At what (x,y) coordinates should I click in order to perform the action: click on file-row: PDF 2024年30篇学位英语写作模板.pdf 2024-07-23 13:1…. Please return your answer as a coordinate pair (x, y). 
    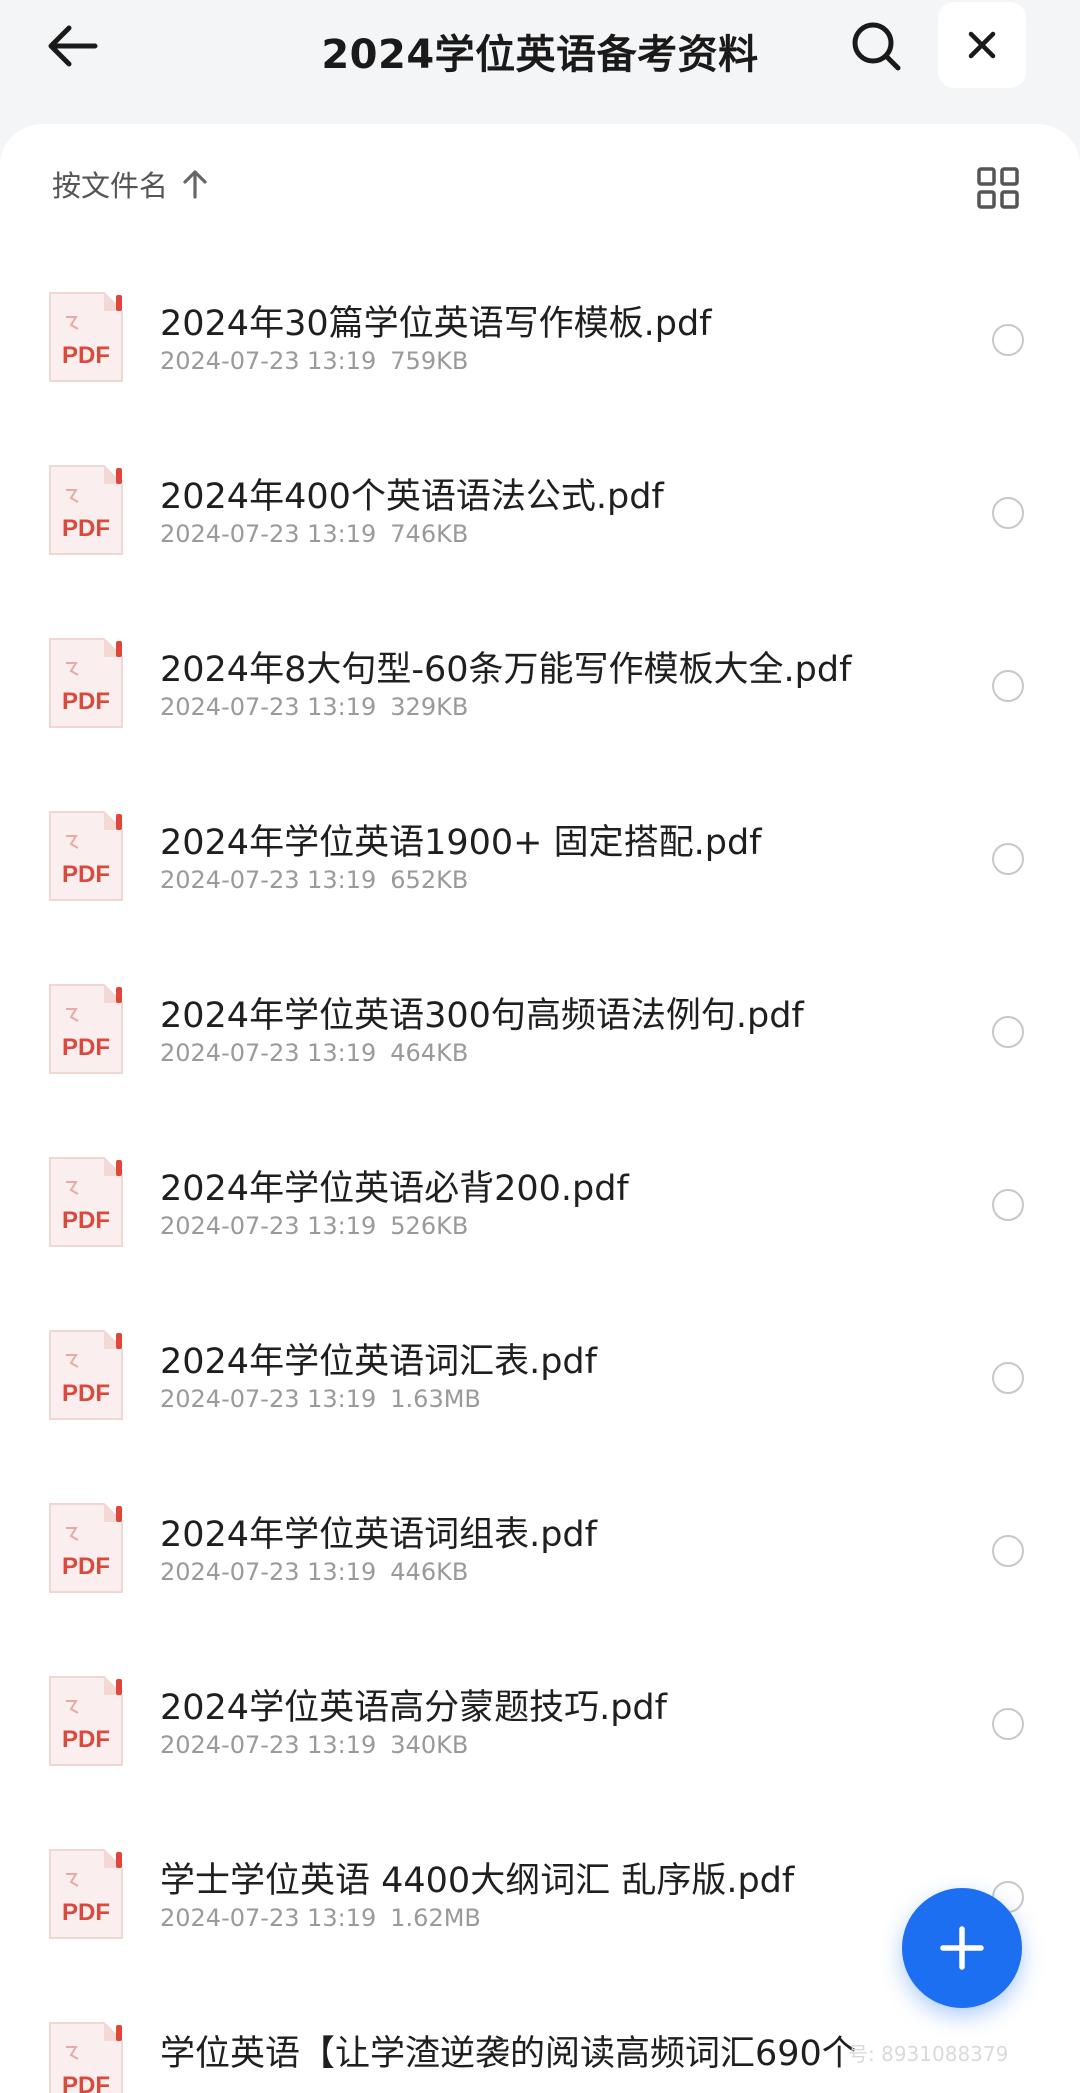
    Looking at the image, I should click on (540, 351).